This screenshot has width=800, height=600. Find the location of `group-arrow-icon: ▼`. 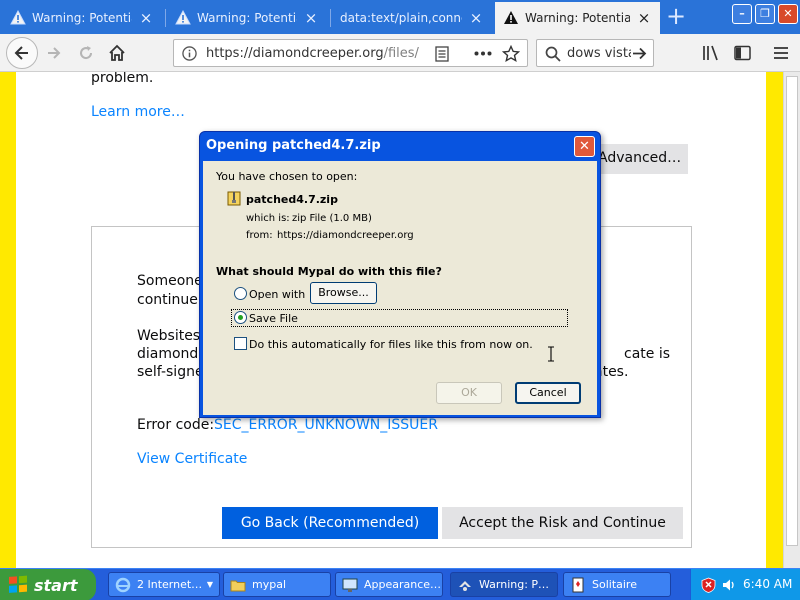

group-arrow-icon: ▼ is located at coordinates (209, 584).